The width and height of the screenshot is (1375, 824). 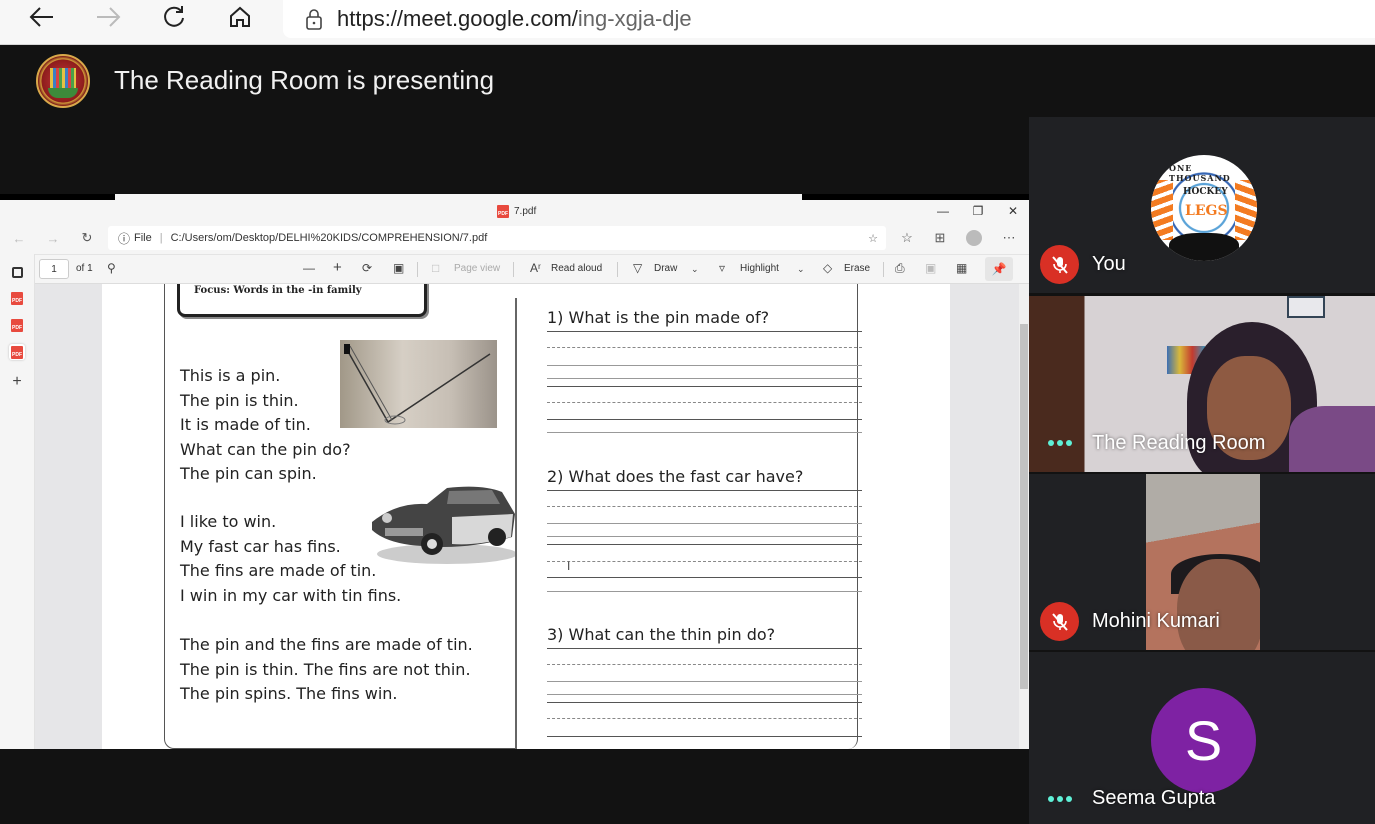 What do you see at coordinates (661, 634) in the screenshot?
I see `question-3: 3) What can the thin pin do?` at bounding box center [661, 634].